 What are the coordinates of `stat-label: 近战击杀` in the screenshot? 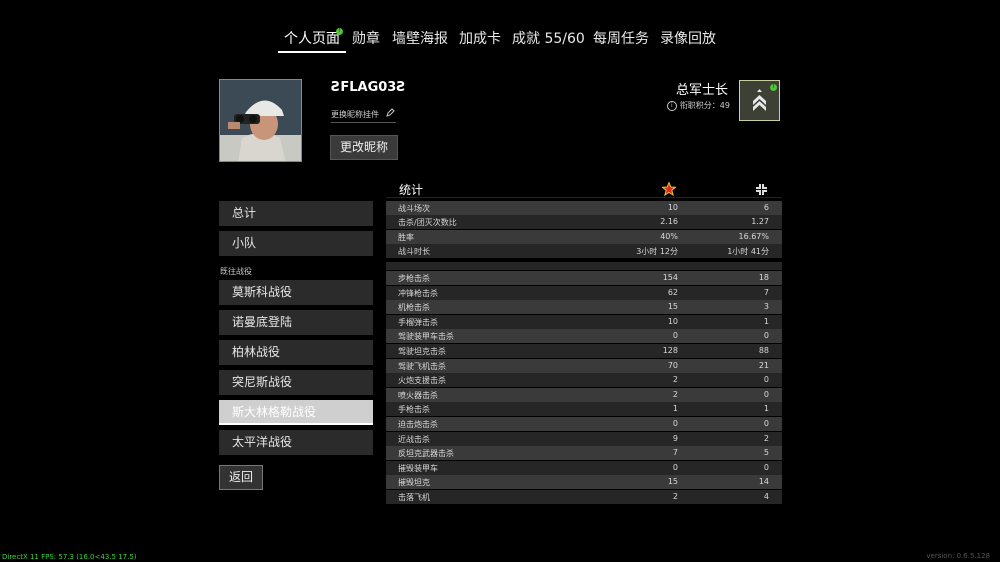 It's located at (414, 439).